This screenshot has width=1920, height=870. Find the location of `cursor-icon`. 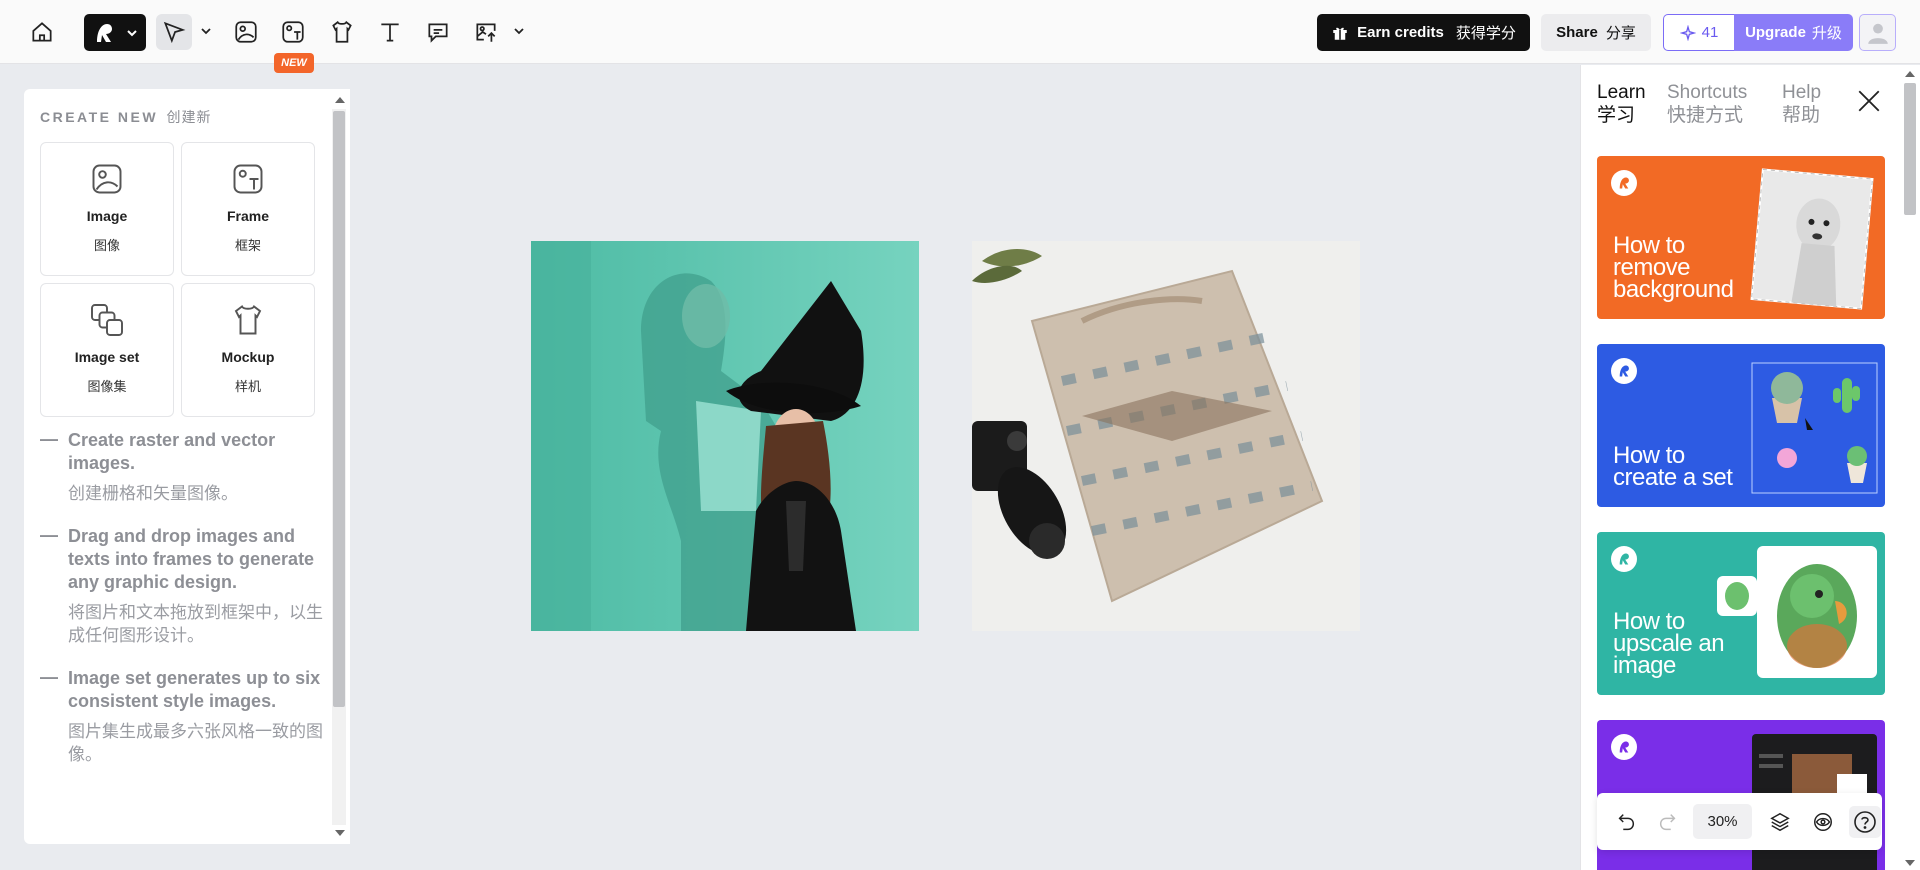

cursor-icon is located at coordinates (174, 32).